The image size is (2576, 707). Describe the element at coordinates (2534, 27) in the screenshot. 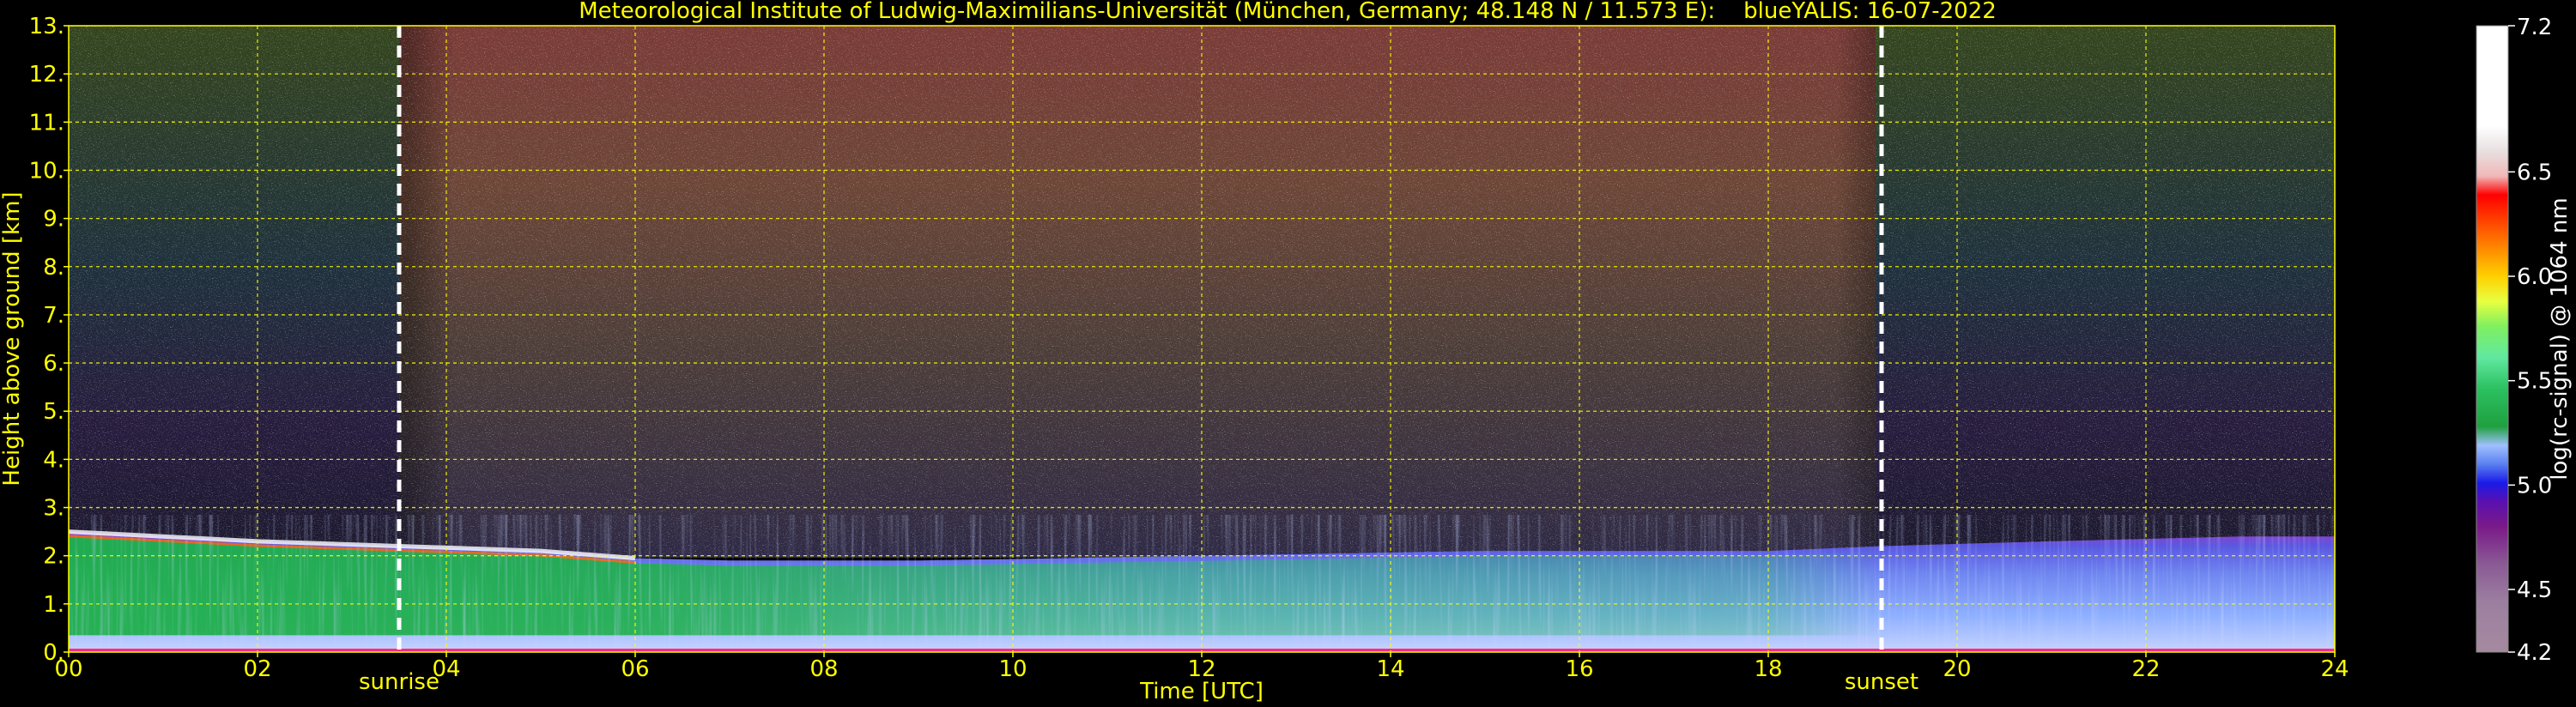

I see `colorbar-tick-label: 7.2` at that location.